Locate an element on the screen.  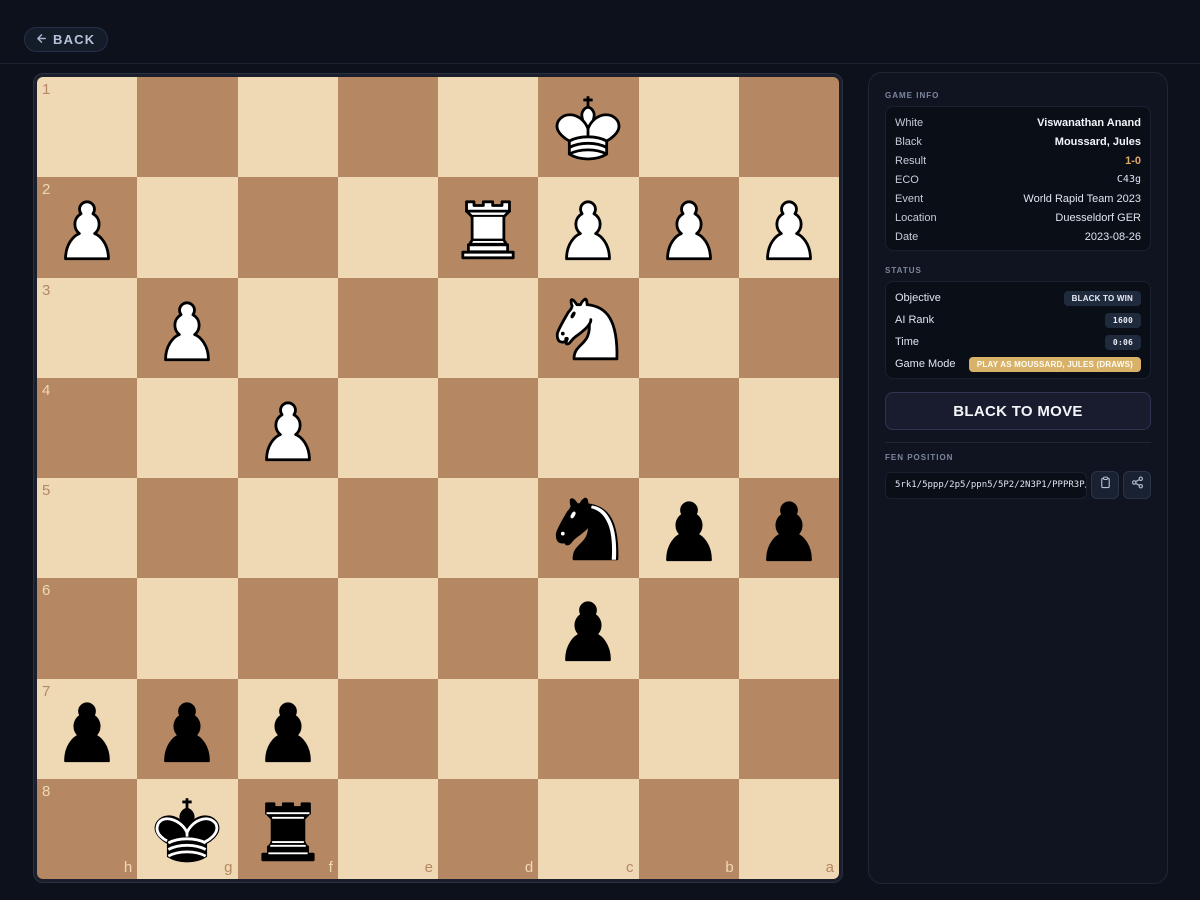
board-square-f2 is located at coordinates (287, 227).